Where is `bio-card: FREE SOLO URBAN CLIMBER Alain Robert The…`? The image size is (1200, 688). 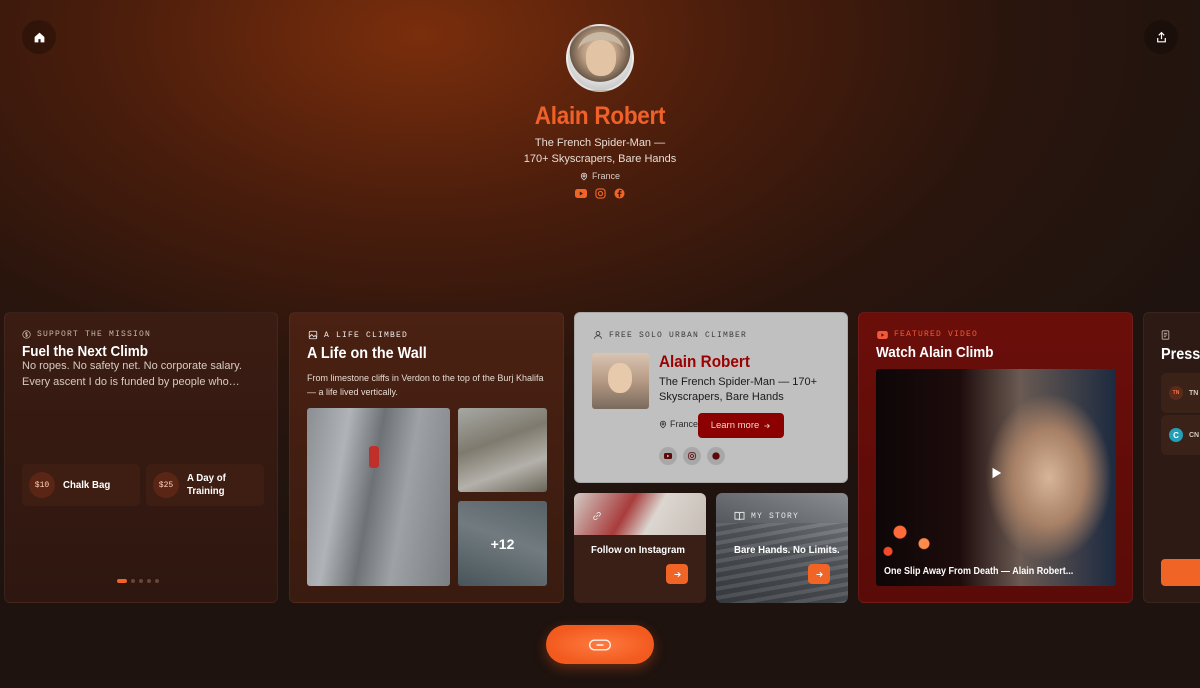
bio-card: FREE SOLO URBAN CLIMBER Alain Robert The… is located at coordinates (711, 397).